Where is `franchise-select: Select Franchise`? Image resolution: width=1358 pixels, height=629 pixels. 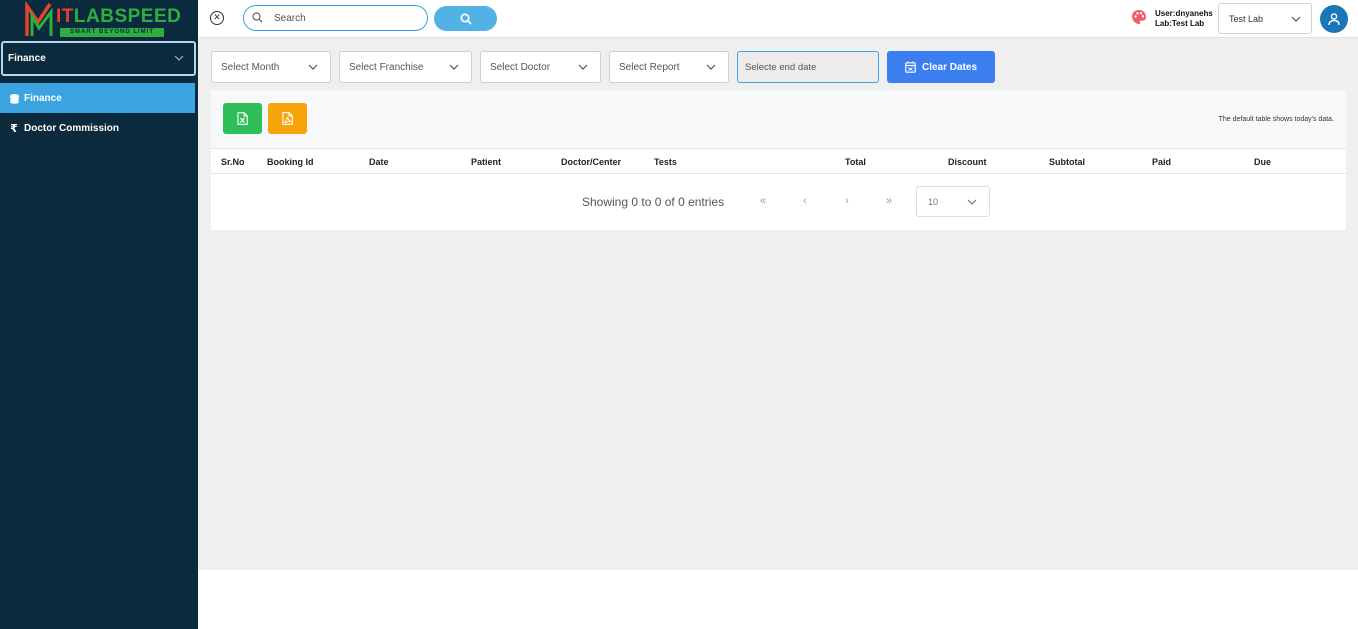
franchise-select: Select Franchise is located at coordinates (405, 67).